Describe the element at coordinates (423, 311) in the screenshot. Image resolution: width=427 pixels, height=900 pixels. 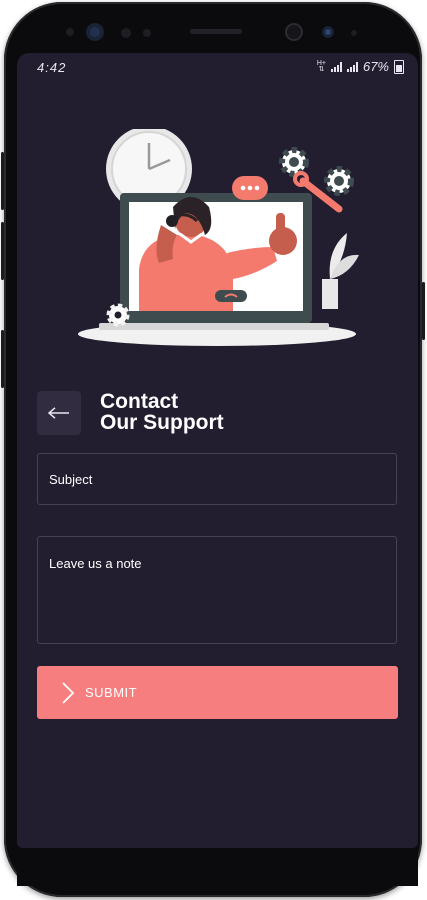
I see `power-button` at that location.